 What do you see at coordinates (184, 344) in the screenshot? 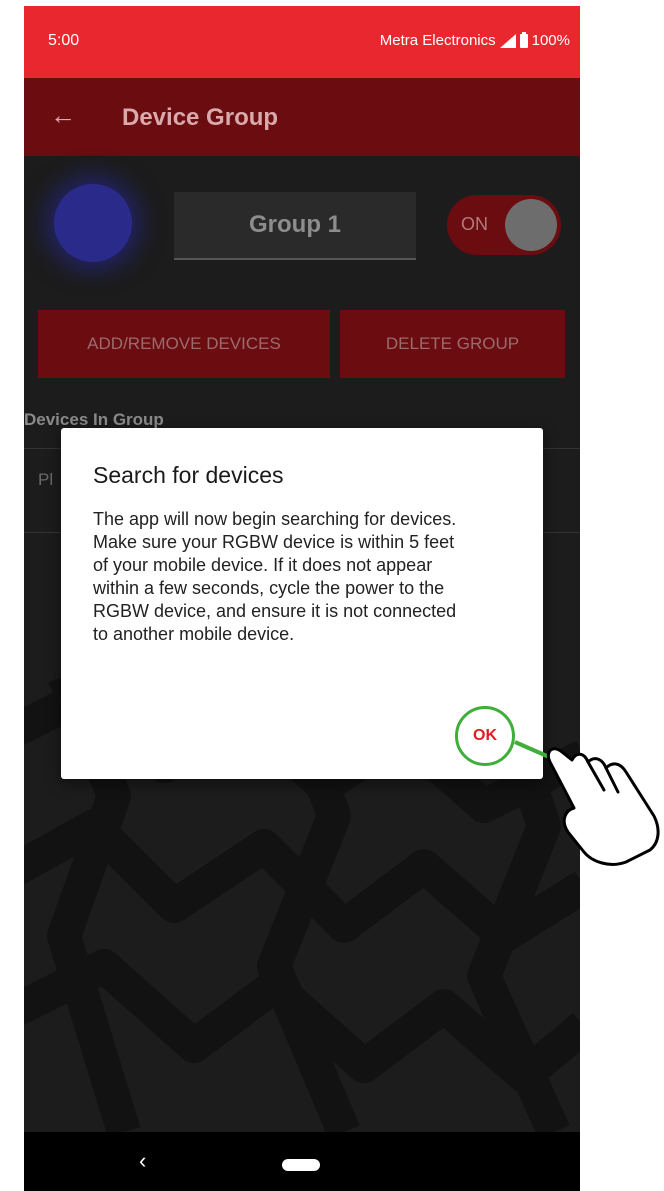
I see `add-remove-devices-button: ADD/REMOVE DEVICES` at bounding box center [184, 344].